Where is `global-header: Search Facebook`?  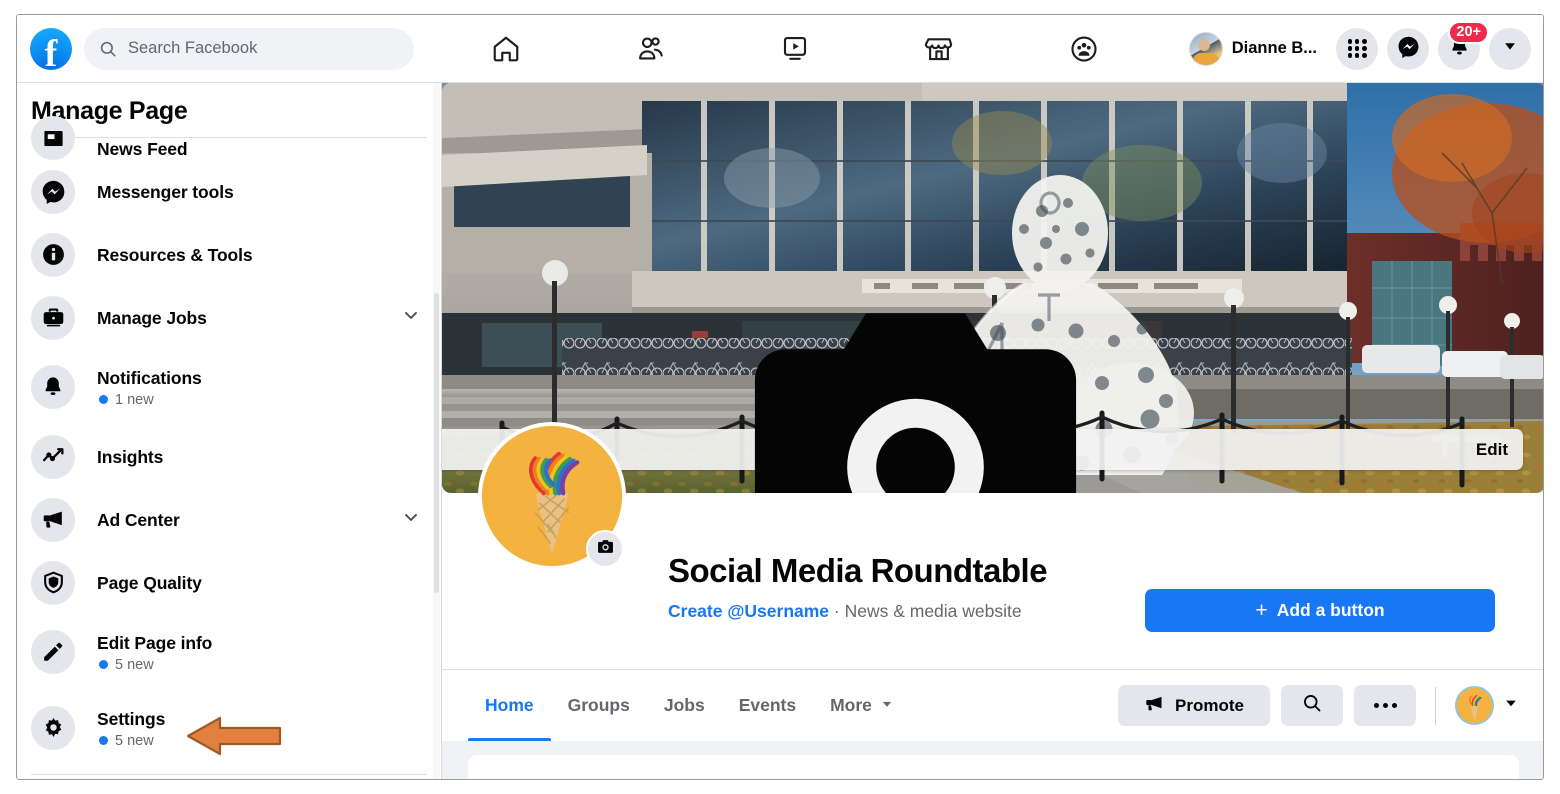
global-header: Search Facebook is located at coordinates (780, 49).